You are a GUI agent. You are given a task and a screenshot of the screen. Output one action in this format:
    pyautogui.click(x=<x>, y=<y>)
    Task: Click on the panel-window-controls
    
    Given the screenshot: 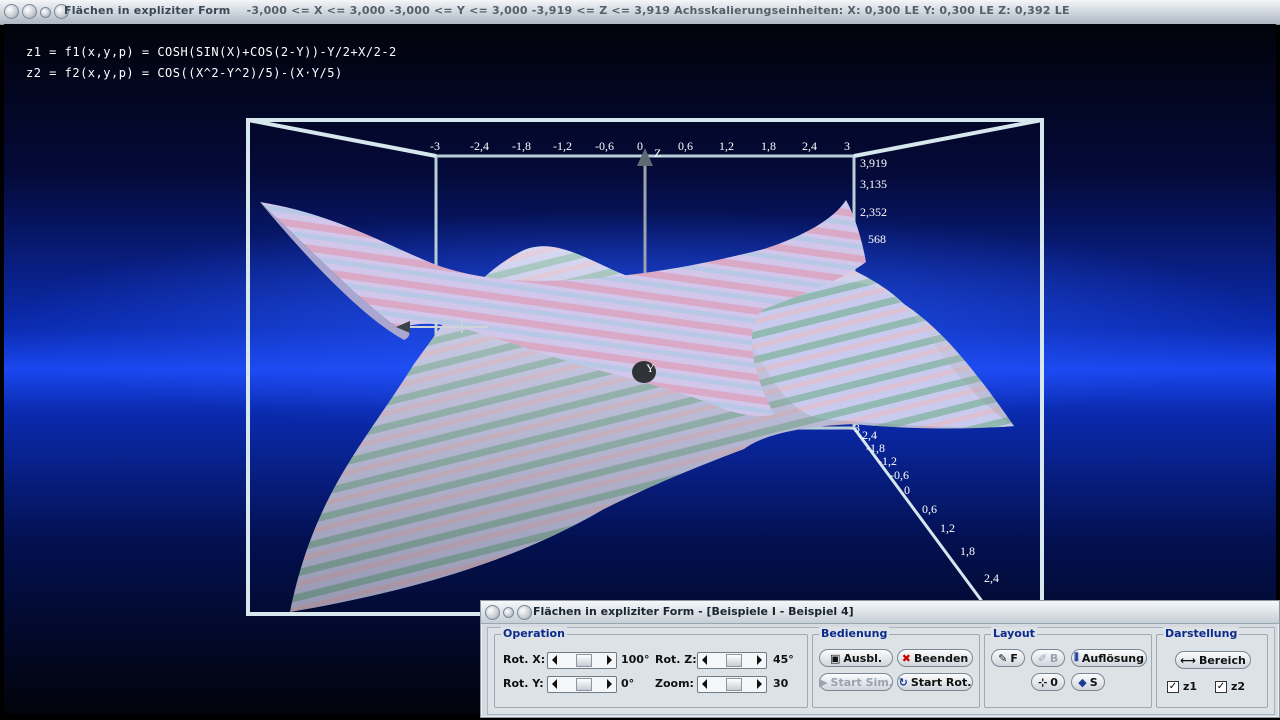 What is the action you would take?
    pyautogui.click(x=508, y=612)
    